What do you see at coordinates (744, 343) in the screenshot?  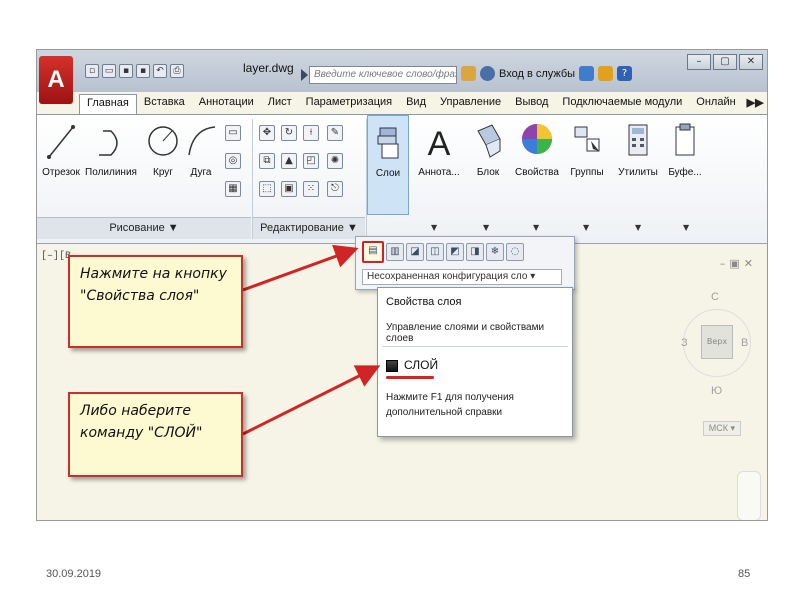 I see `viewcube-east: В` at bounding box center [744, 343].